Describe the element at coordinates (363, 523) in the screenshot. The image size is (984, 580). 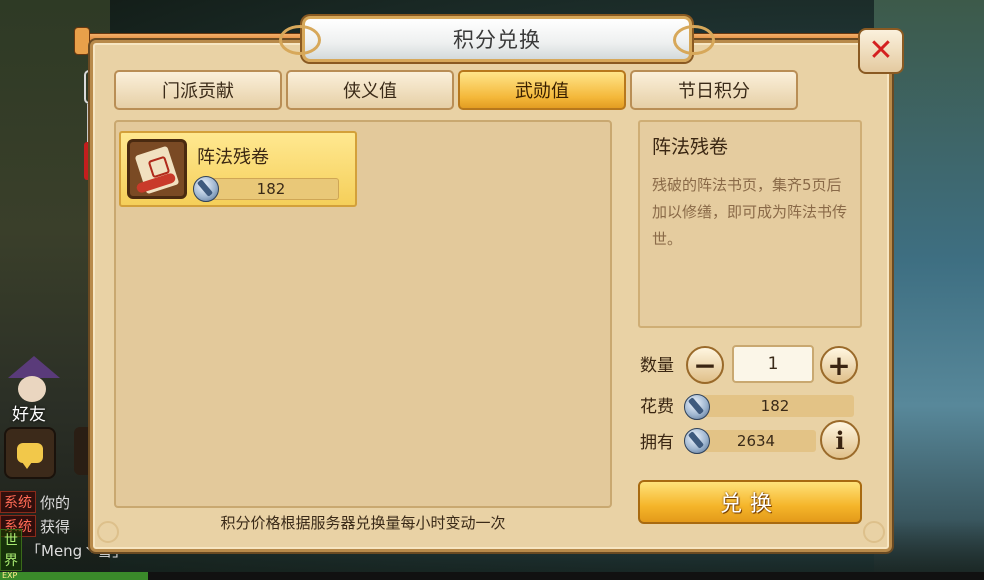
I see `price-note: 积分价格根据服务器兑换量每小时变动一次` at that location.